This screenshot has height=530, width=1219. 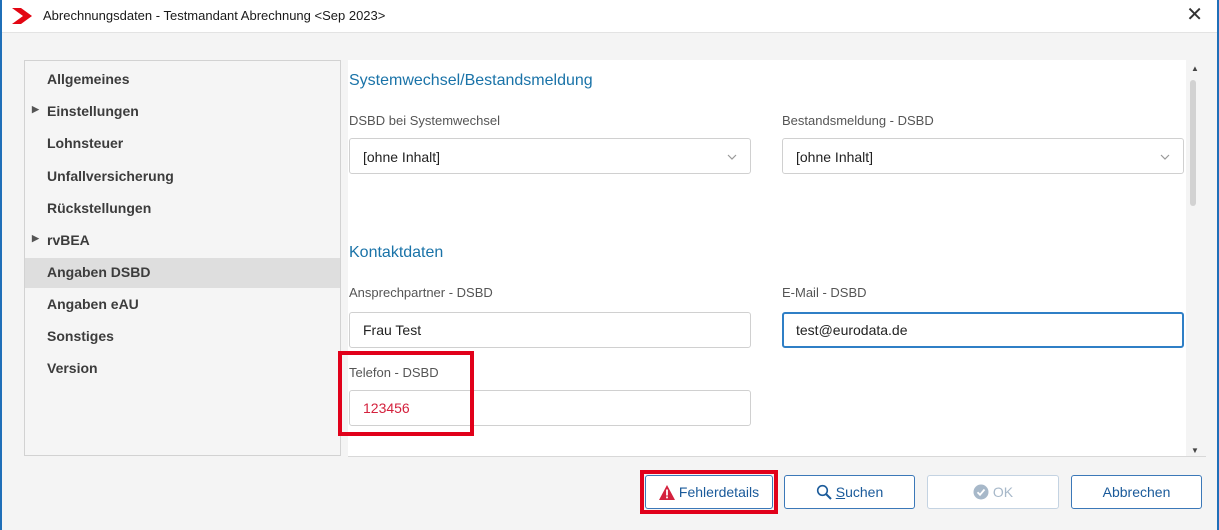 What do you see at coordinates (396, 252) in the screenshot?
I see `section-title-kontaktdaten: Kontaktdaten` at bounding box center [396, 252].